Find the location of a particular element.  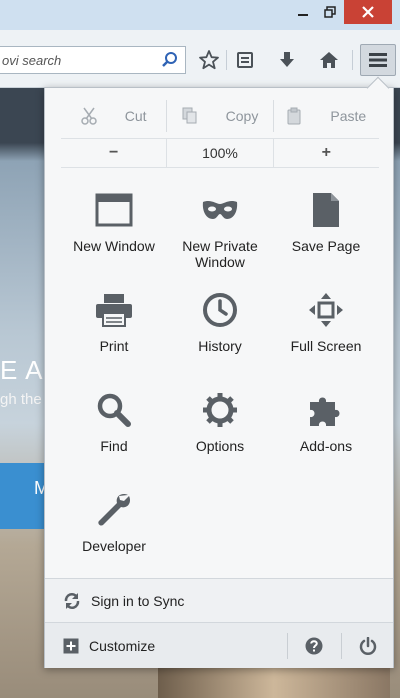

gear-icon is located at coordinates (220, 410).